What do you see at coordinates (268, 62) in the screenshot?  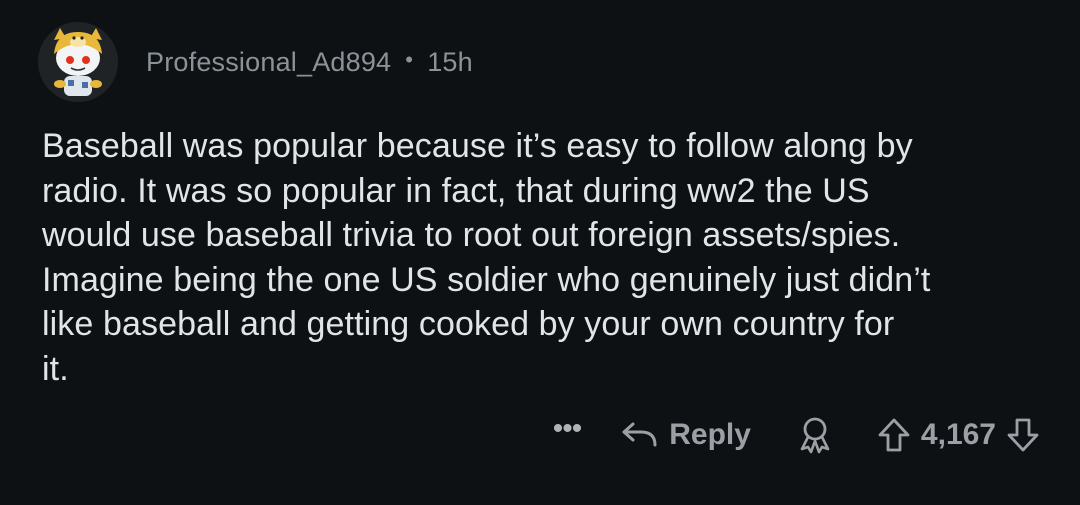 I see `author-name: Professional_Ad894` at bounding box center [268, 62].